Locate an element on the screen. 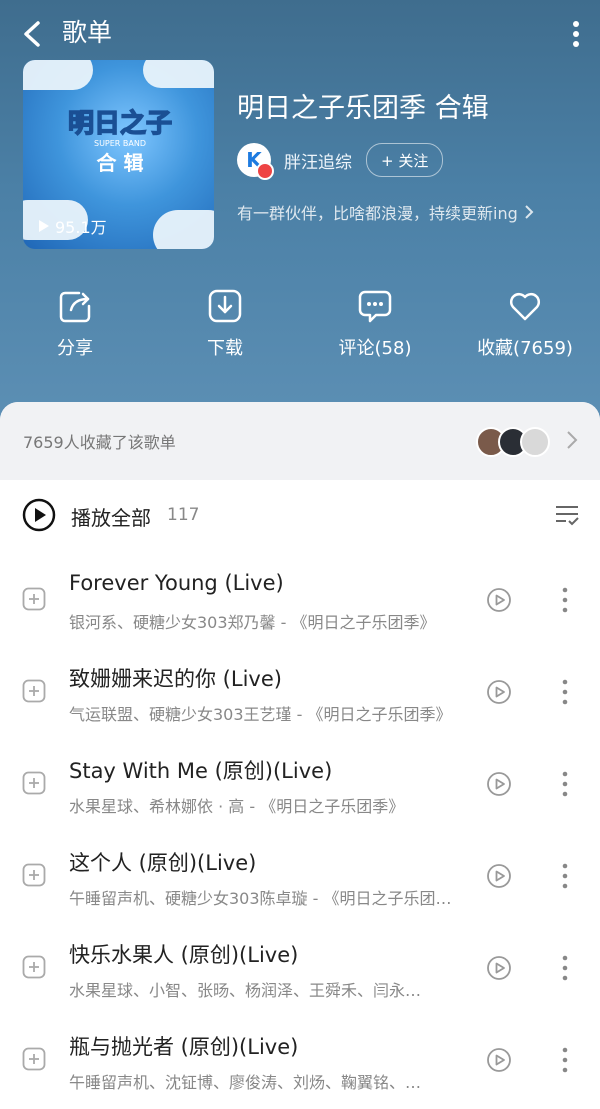  comment-label: 评论(58) is located at coordinates (375, 348).